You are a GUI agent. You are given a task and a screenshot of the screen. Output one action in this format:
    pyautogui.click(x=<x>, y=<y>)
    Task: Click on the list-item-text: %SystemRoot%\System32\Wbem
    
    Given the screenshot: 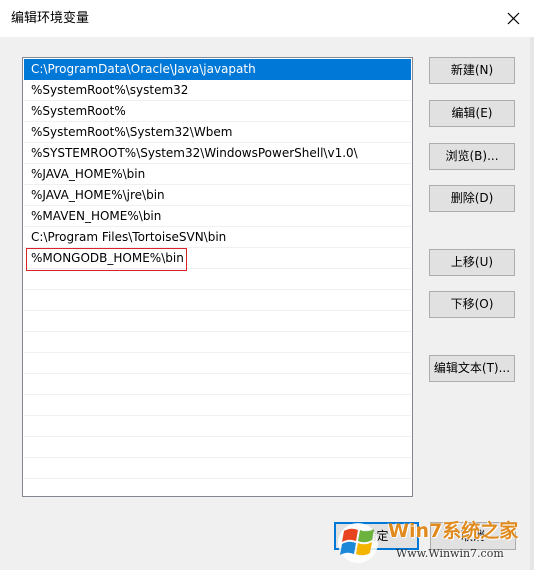 What is the action you would take?
    pyautogui.click(x=132, y=132)
    